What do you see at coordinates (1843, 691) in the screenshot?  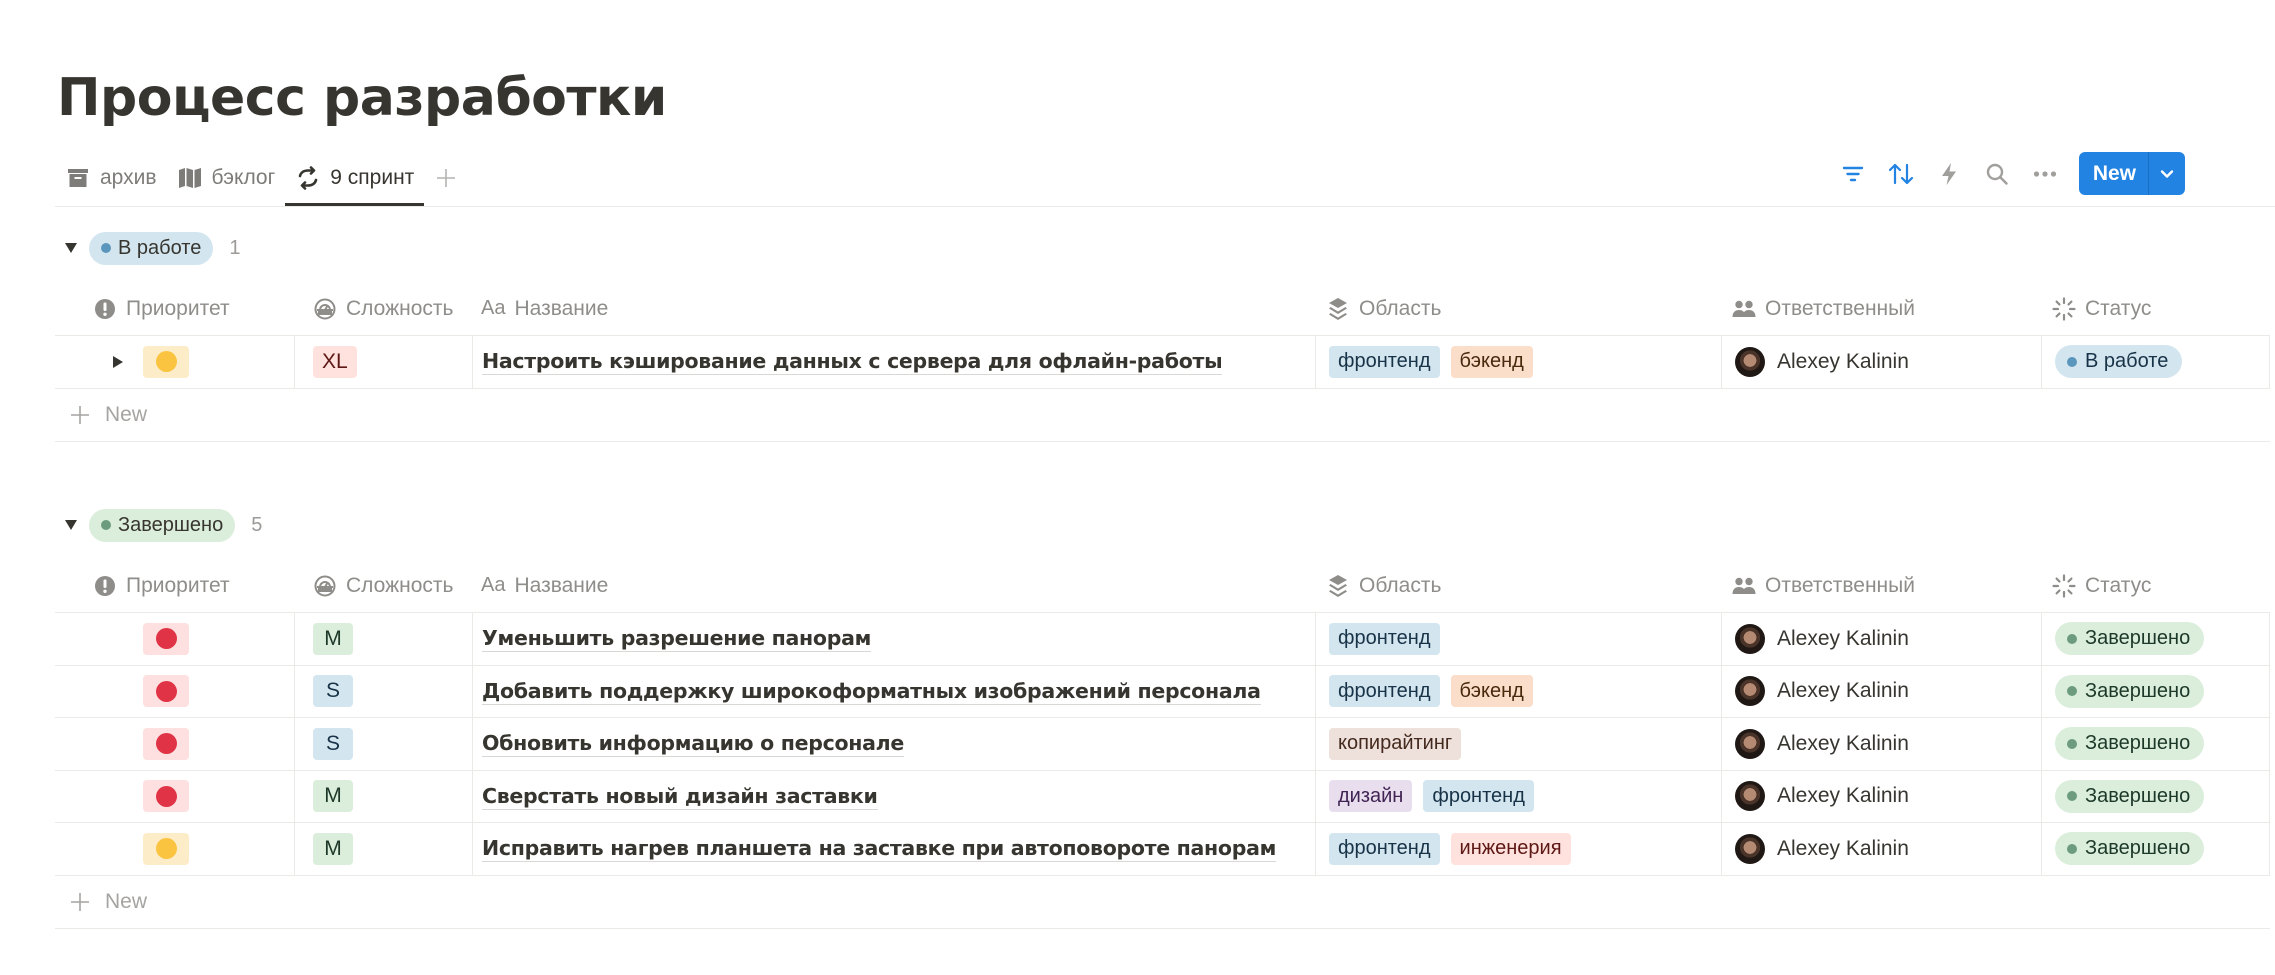 I see `owner-name: Alexey Kalinin` at bounding box center [1843, 691].